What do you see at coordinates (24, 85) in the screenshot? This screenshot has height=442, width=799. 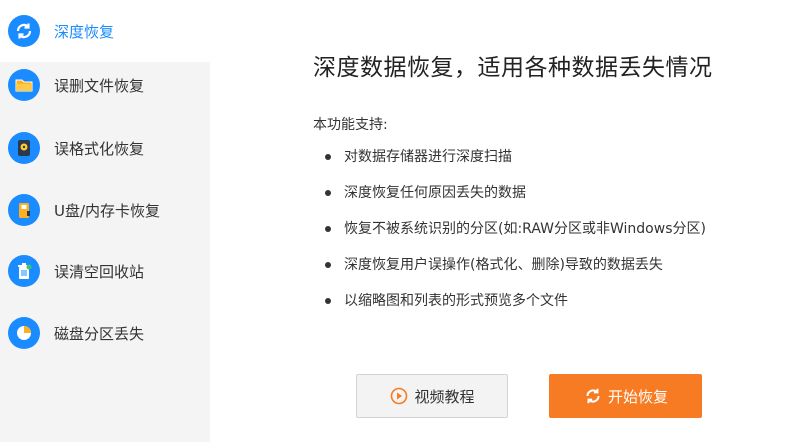 I see `folder-icon` at bounding box center [24, 85].